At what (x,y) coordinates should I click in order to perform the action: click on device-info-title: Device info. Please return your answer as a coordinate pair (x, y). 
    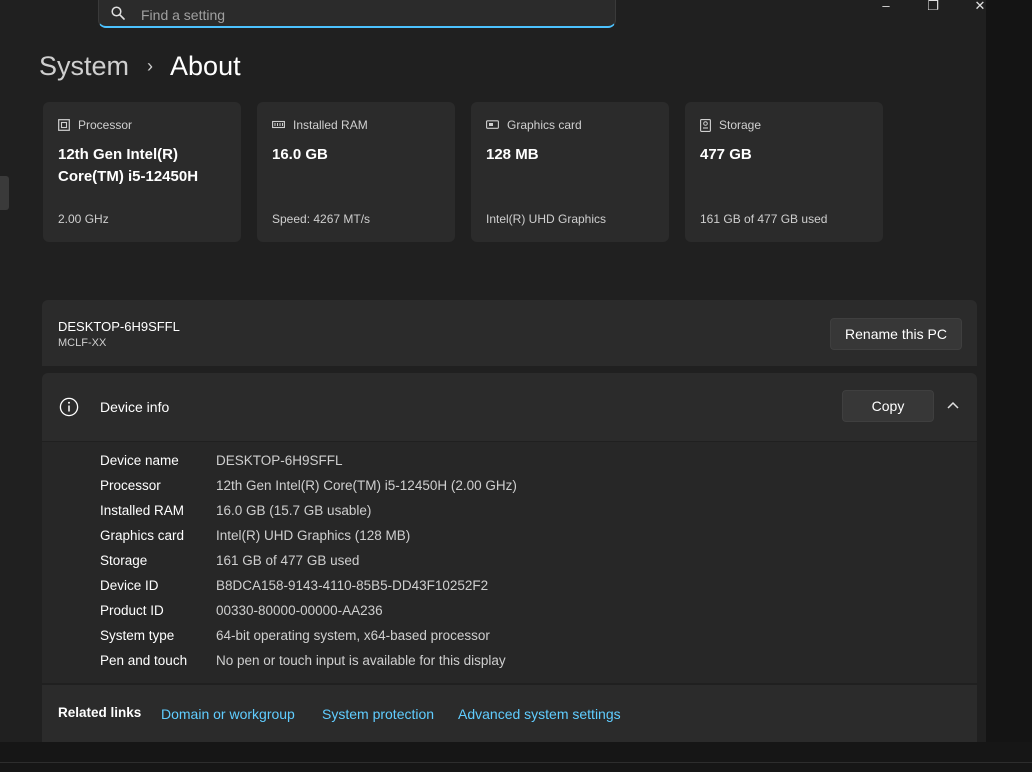
    Looking at the image, I should click on (135, 407).